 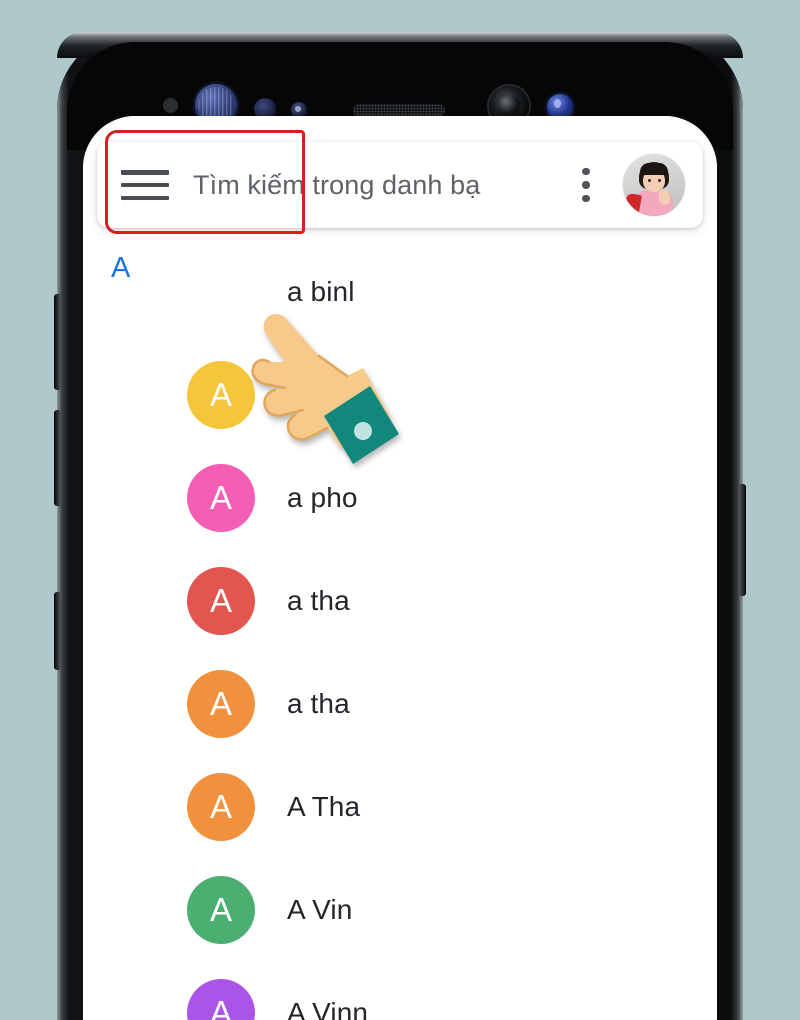 I want to click on section-header-letter: A, so click(x=121, y=268).